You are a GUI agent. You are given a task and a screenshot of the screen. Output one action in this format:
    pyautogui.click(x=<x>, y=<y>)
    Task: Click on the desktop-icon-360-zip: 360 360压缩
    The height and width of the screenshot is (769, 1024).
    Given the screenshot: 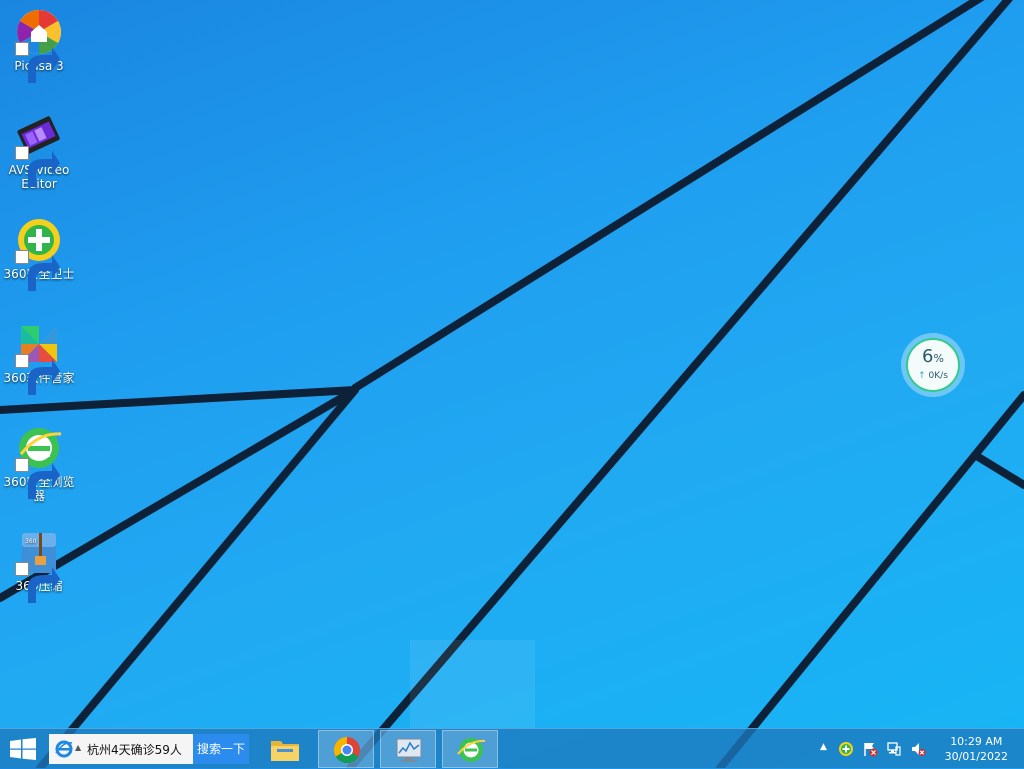 What is the action you would take?
    pyautogui.click(x=39, y=565)
    